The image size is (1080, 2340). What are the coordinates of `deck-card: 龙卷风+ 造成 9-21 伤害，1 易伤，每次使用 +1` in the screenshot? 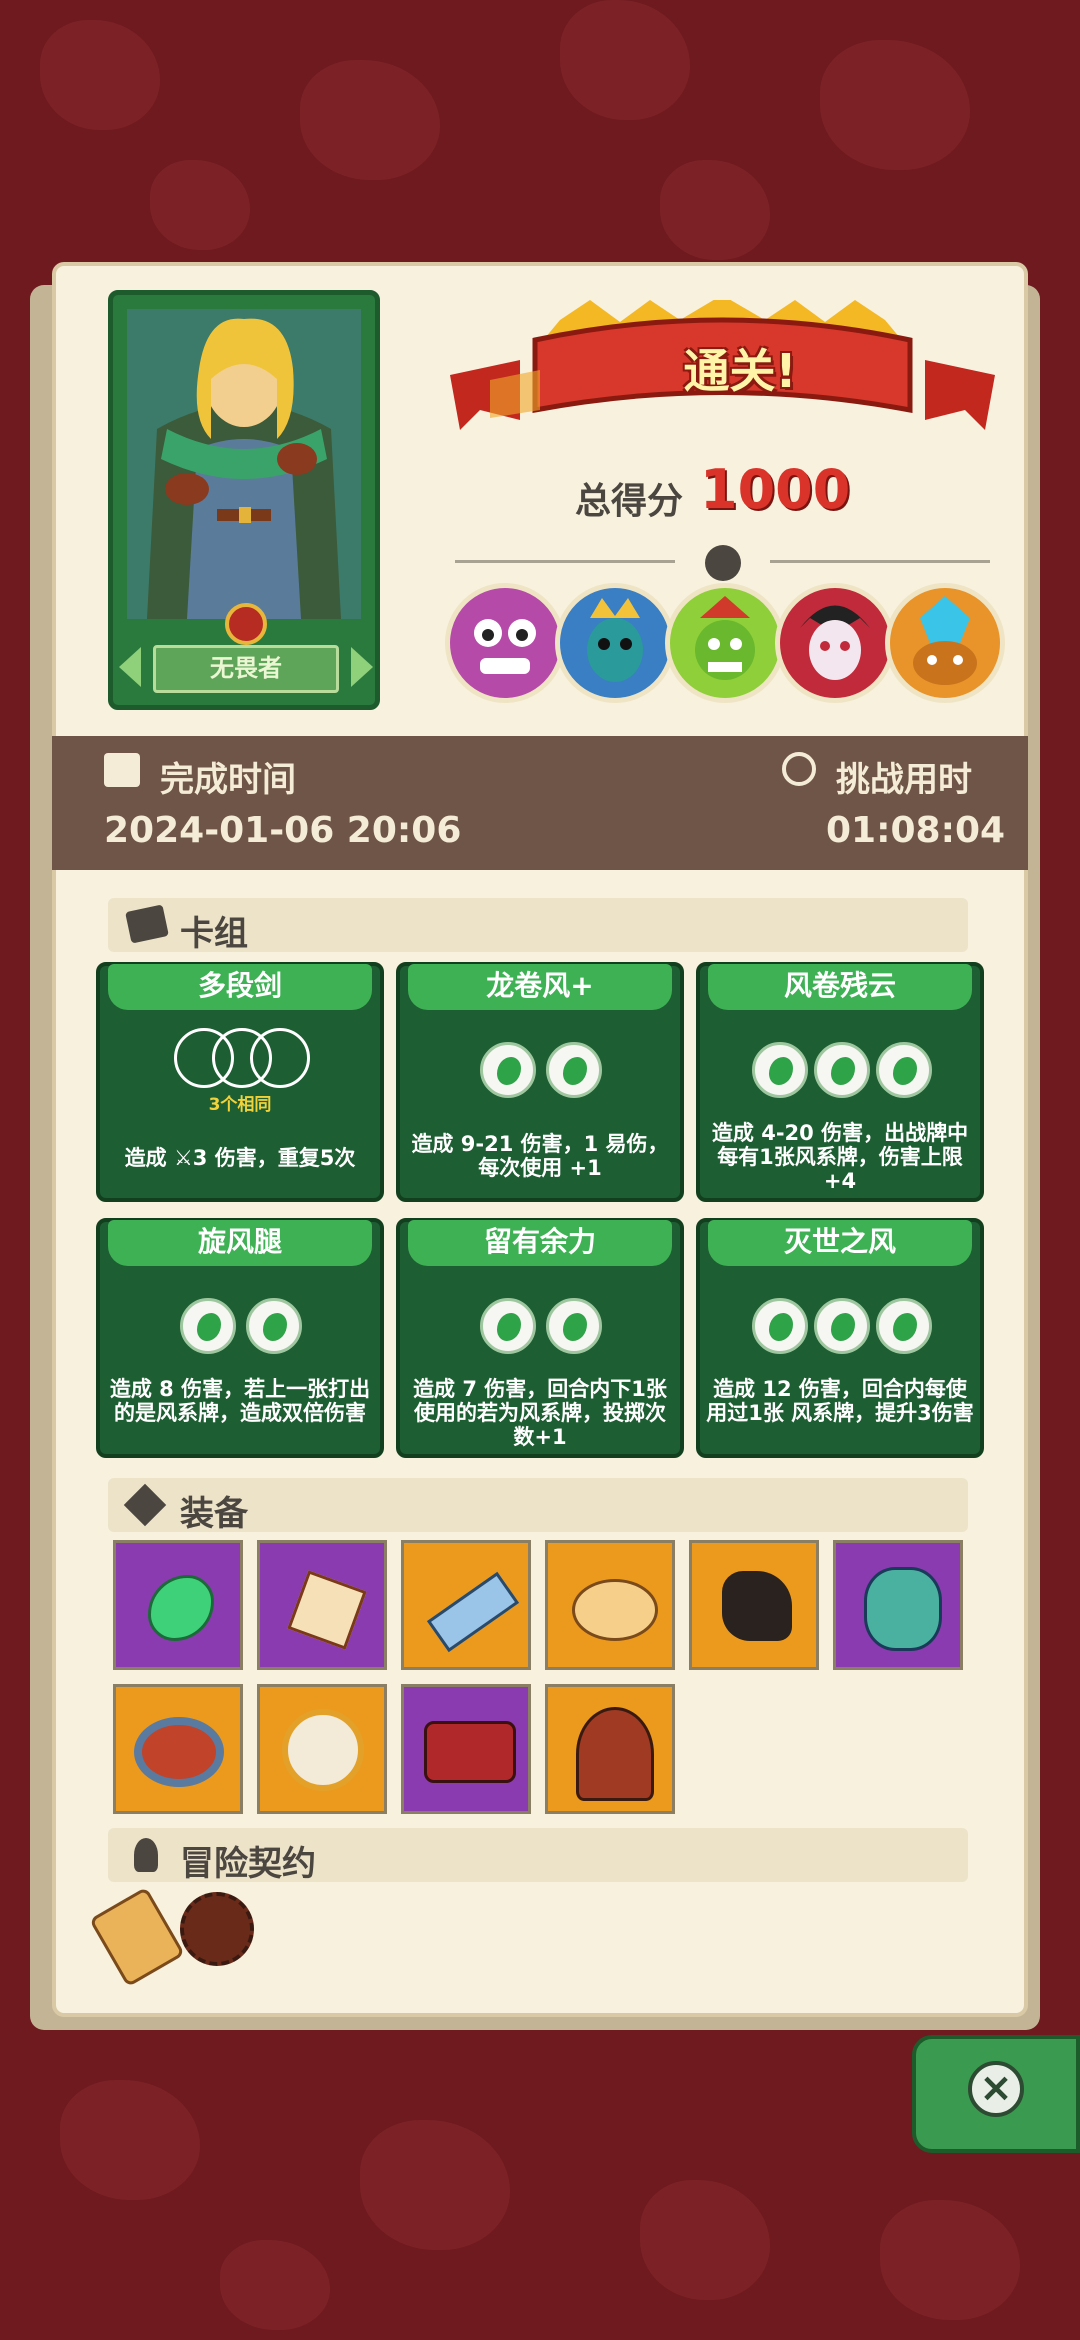 It's located at (540, 1082).